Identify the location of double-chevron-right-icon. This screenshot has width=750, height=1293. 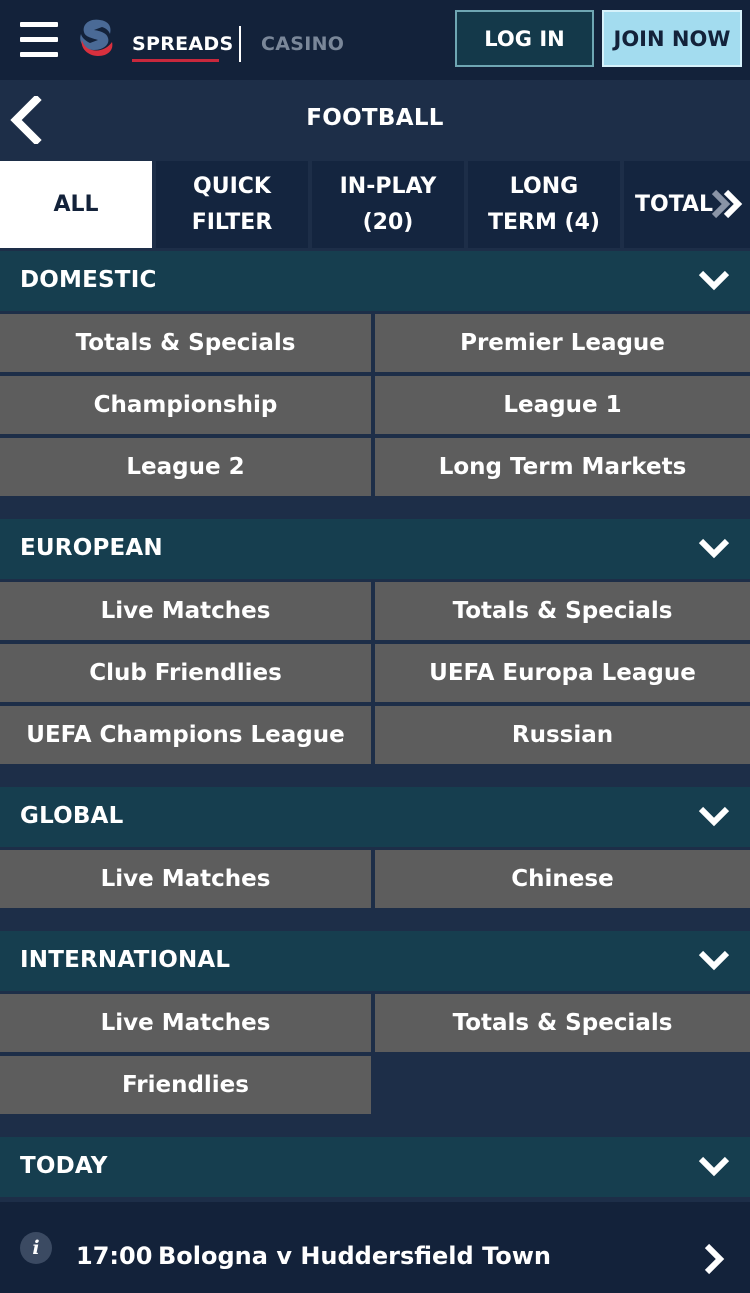
(730, 204).